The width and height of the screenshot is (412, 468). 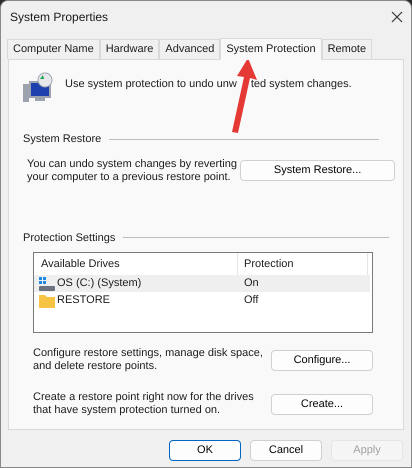 What do you see at coordinates (189, 49) in the screenshot?
I see `tab: Advanced` at bounding box center [189, 49].